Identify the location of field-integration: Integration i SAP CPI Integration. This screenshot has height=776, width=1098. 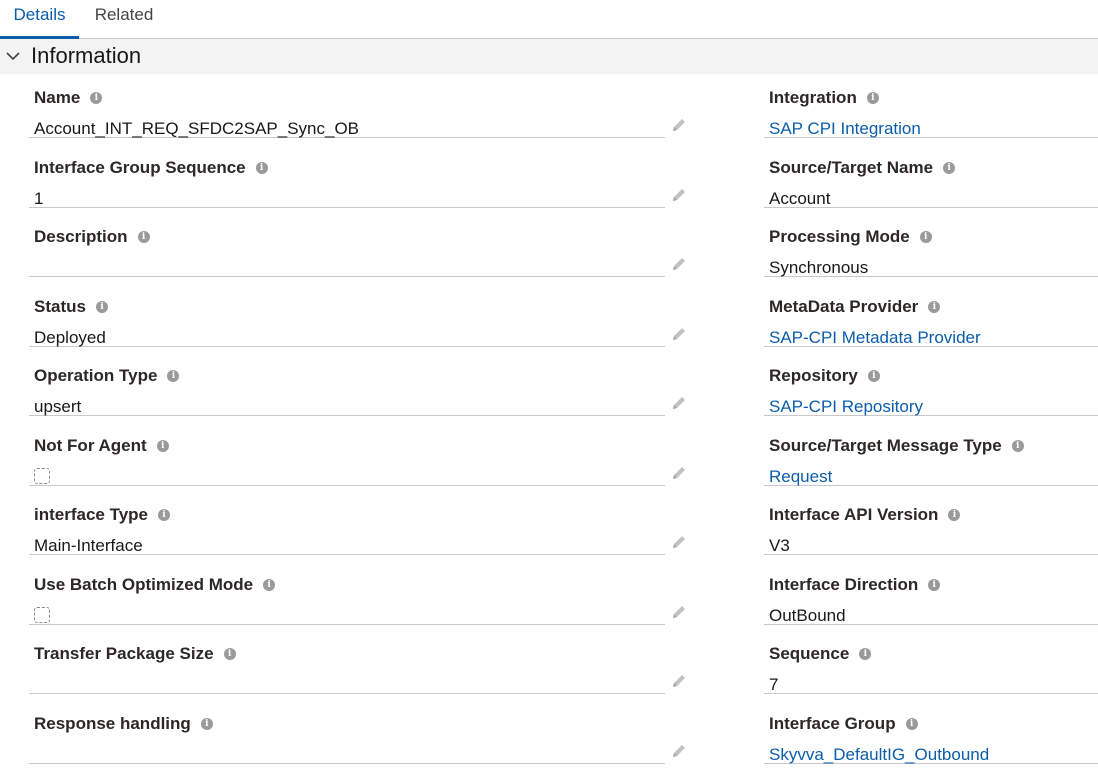
(931, 103).